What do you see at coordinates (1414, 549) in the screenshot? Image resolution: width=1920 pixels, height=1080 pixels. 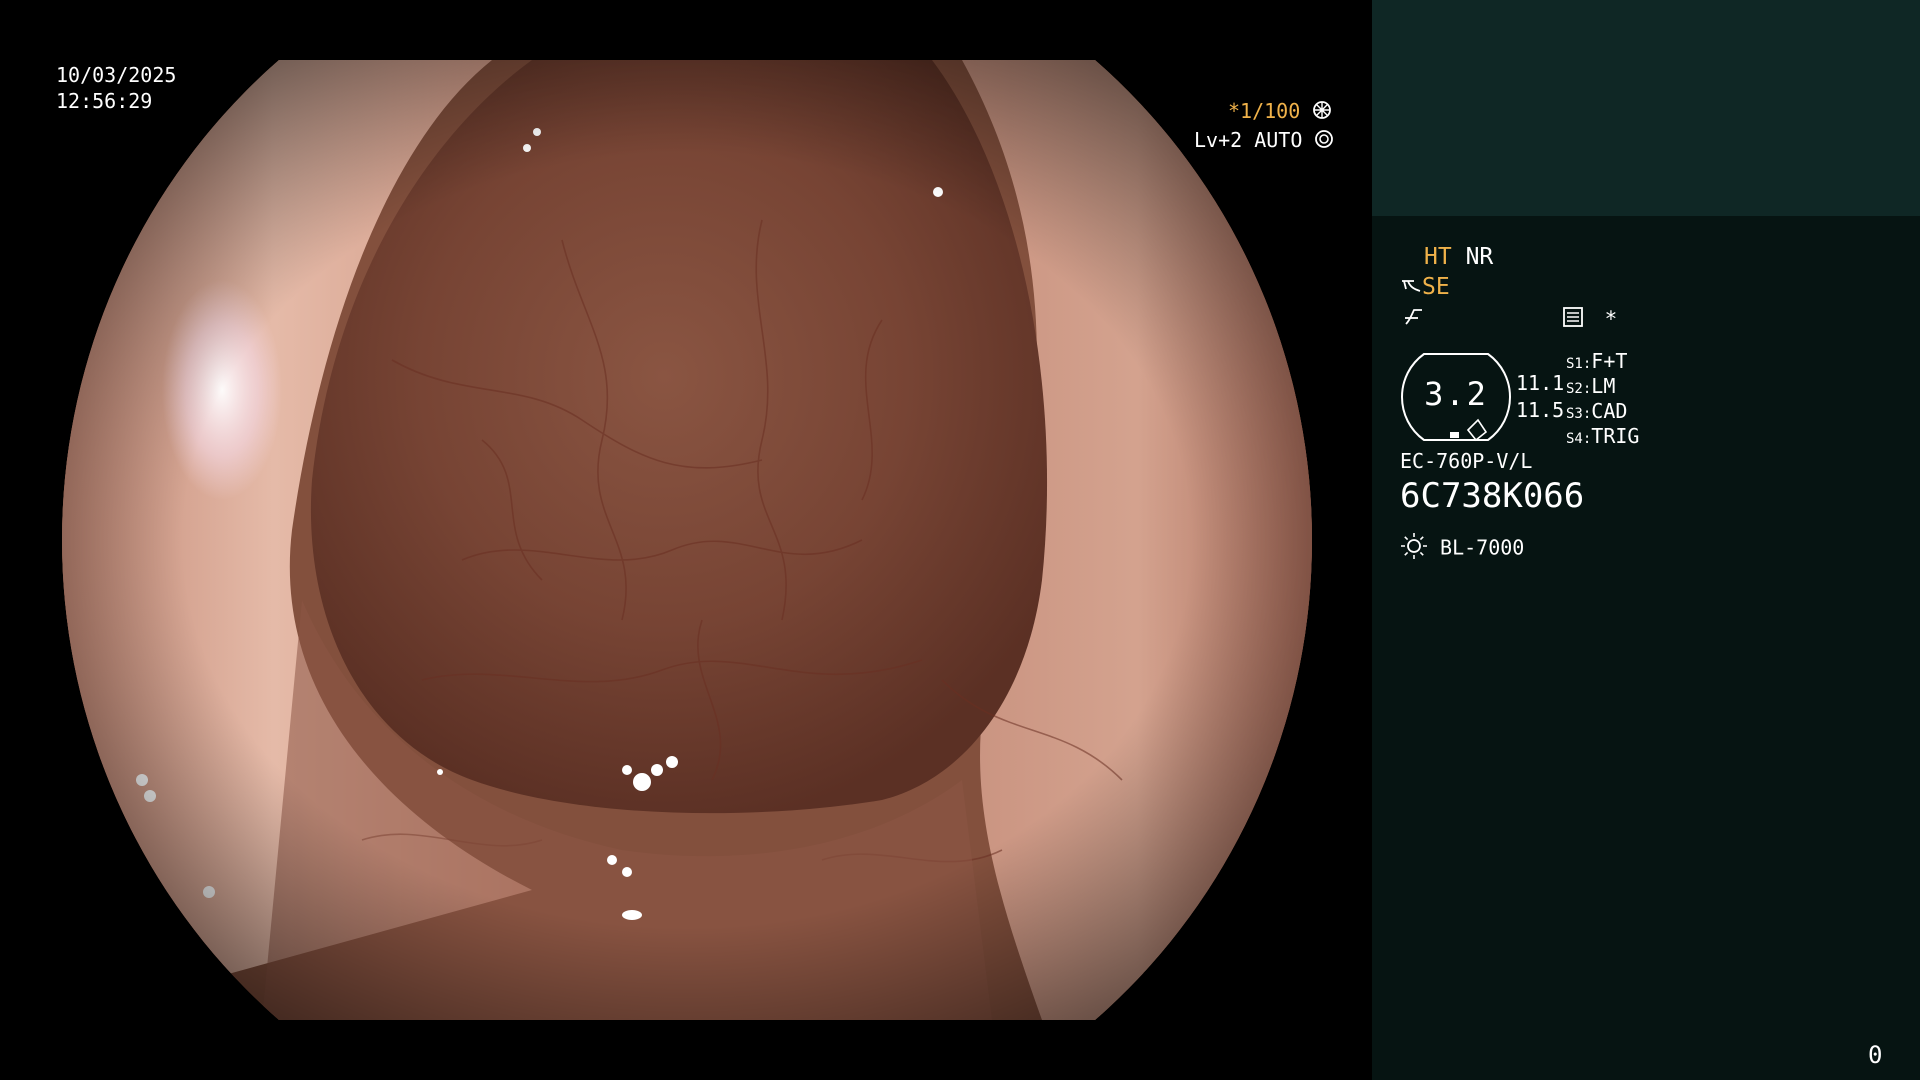 I see `lamp-icon` at bounding box center [1414, 549].